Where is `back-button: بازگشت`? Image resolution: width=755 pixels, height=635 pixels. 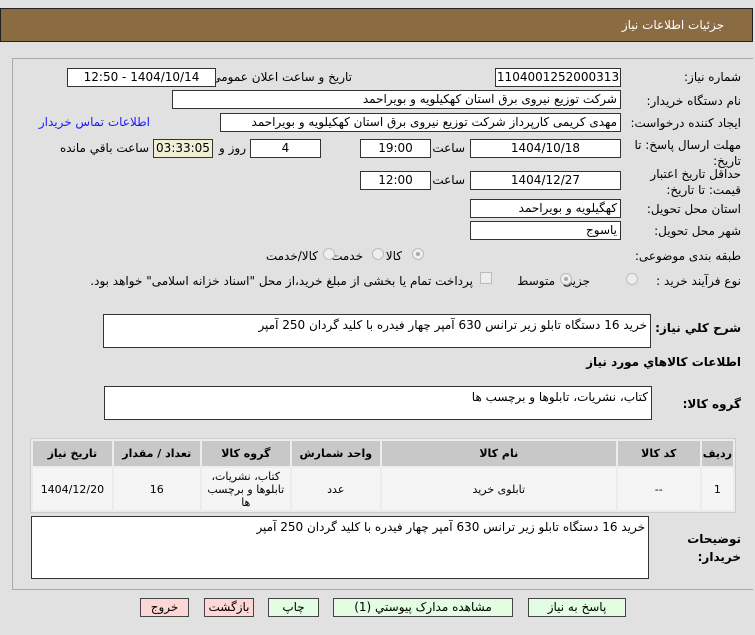 back-button: بازگشت is located at coordinates (229, 607).